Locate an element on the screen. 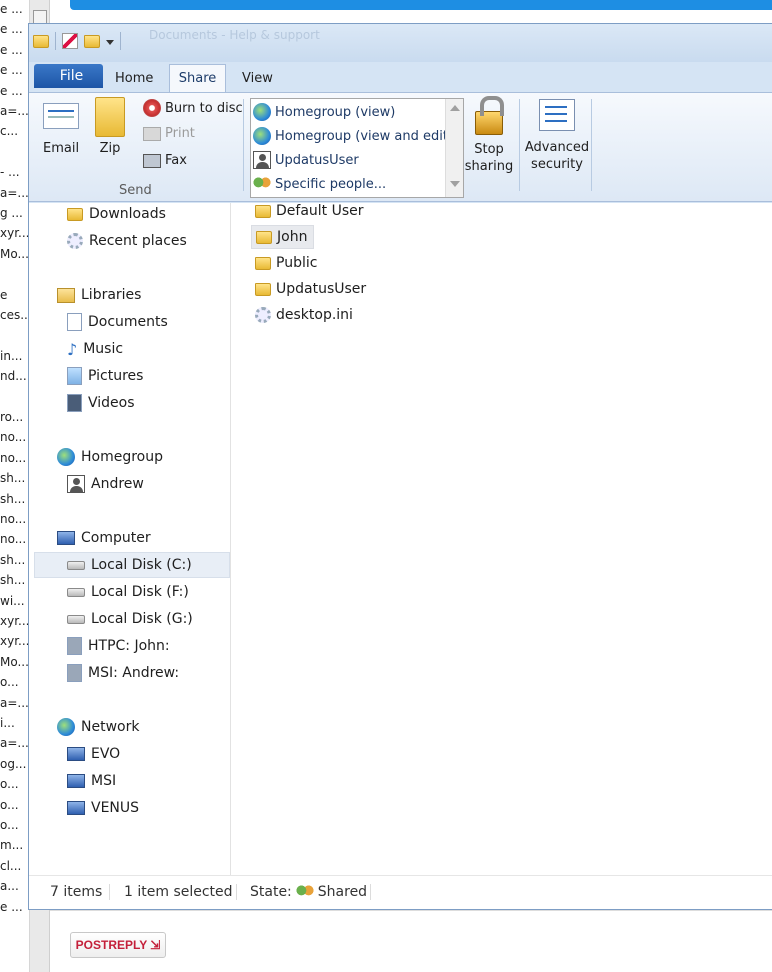 Image resolution: width=772 pixels, height=972 pixels. nav-item-local-disk-f: Local Disk (F:) is located at coordinates (128, 592).